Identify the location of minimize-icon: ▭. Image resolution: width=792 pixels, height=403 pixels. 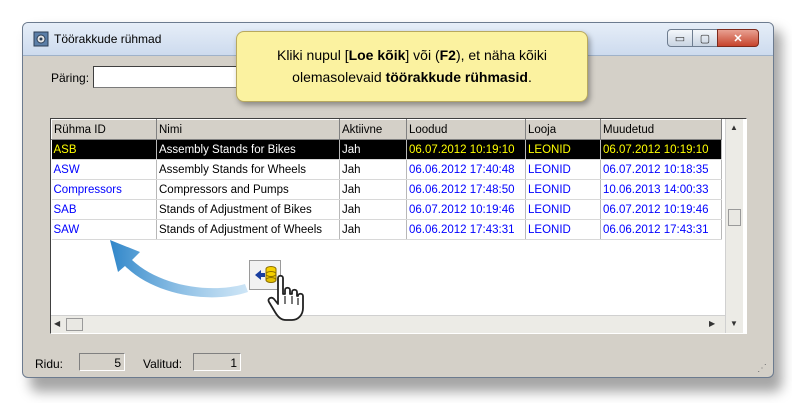
(680, 38).